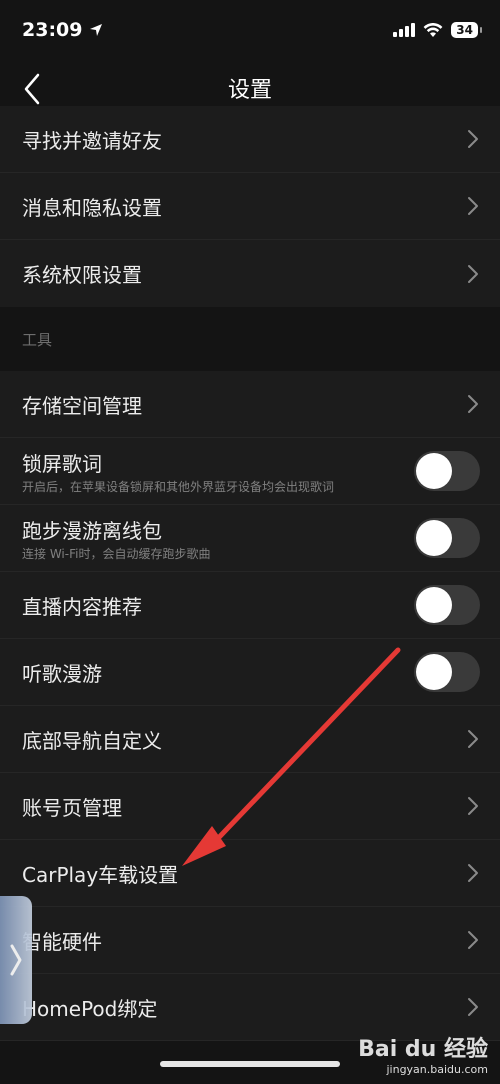 Image resolution: width=500 pixels, height=1084 pixels. I want to click on row-label: 系统权限设置, so click(82, 275).